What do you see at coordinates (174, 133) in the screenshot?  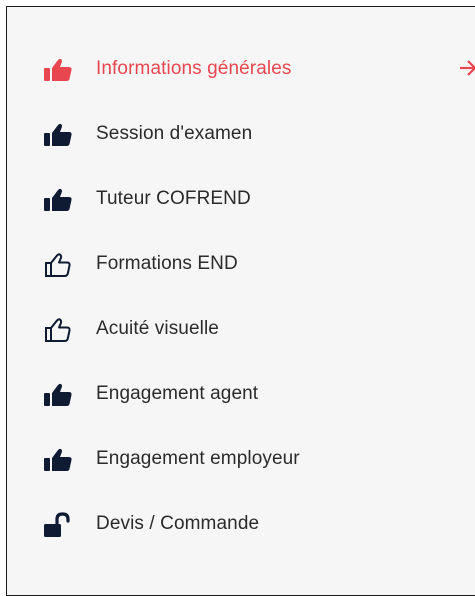 I see `nav-item-label: Session d'examen` at bounding box center [174, 133].